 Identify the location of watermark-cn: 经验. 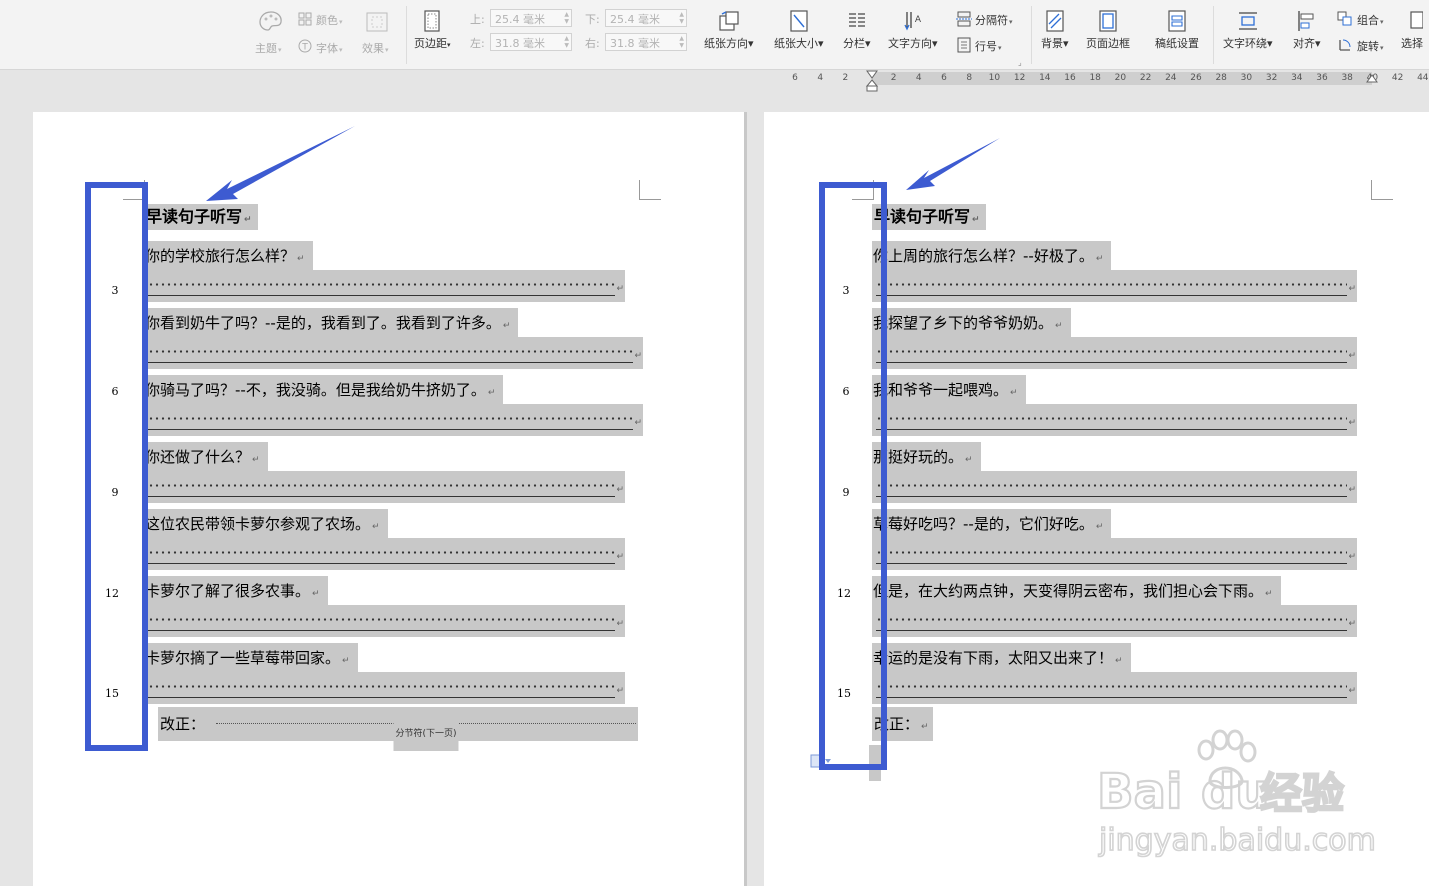
(1302, 793).